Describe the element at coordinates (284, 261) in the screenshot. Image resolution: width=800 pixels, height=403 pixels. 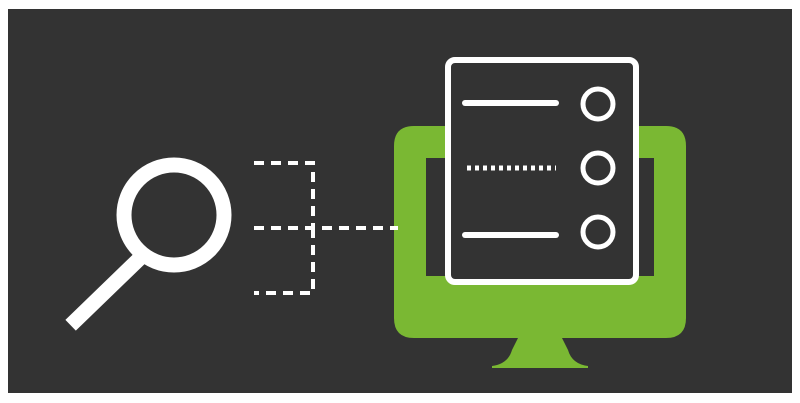
I see `connector-bracket-bottom` at that location.